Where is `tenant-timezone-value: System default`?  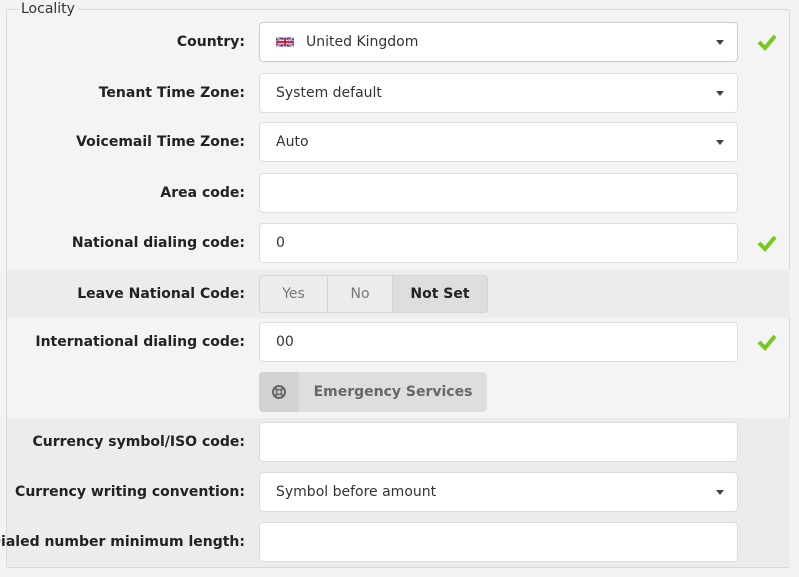
tenant-timezone-value: System default is located at coordinates (329, 93).